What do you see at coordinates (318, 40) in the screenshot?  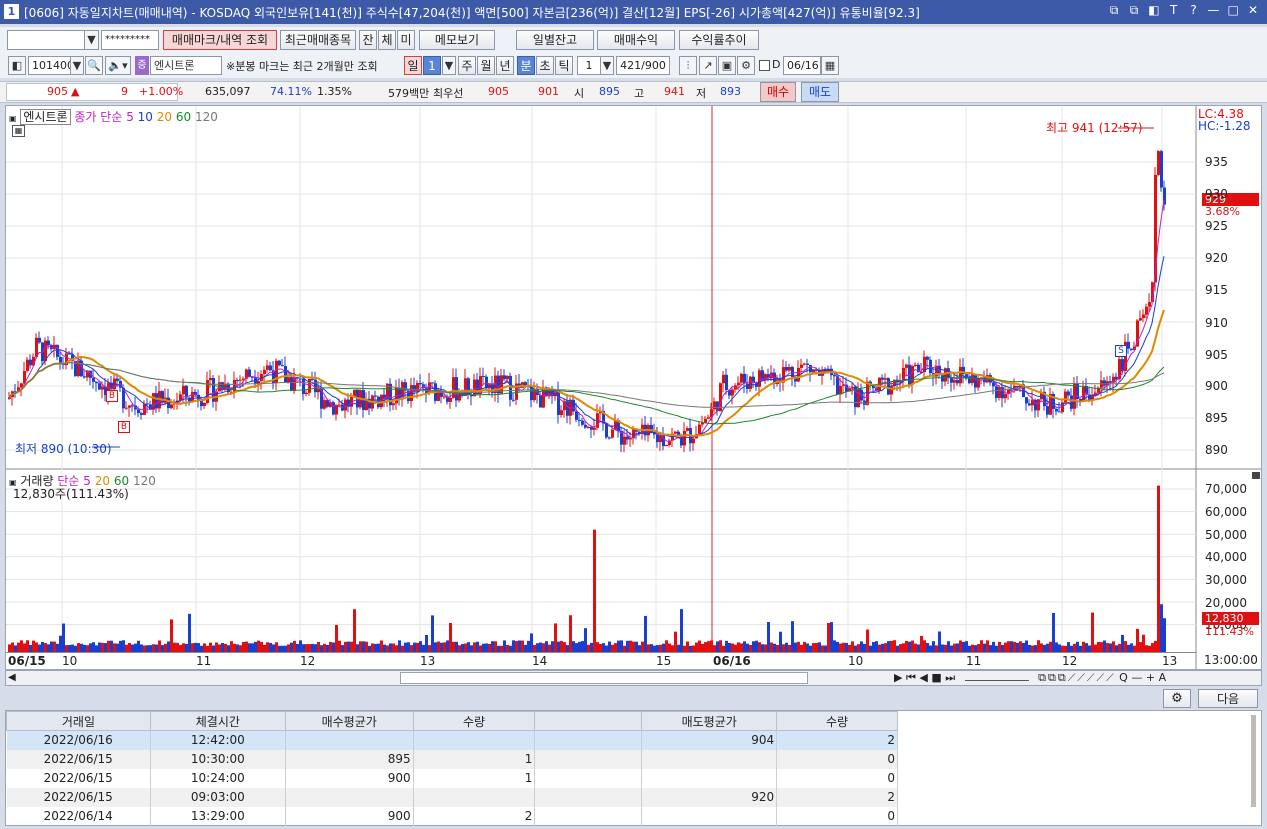 I see `recent-stocks-button: 최근매매종목` at bounding box center [318, 40].